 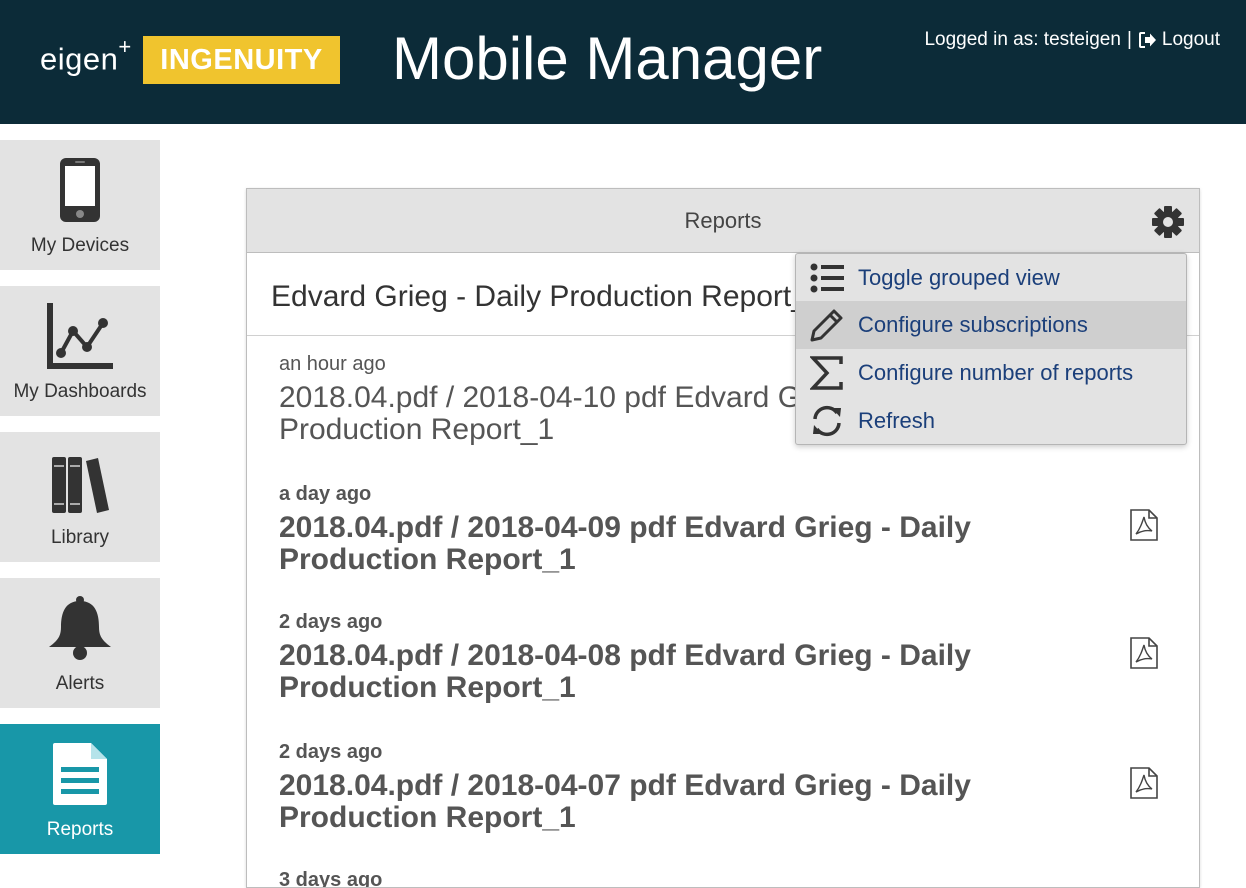 I want to click on logged-in-label: Logged in as: testeigen, so click(x=1022, y=39).